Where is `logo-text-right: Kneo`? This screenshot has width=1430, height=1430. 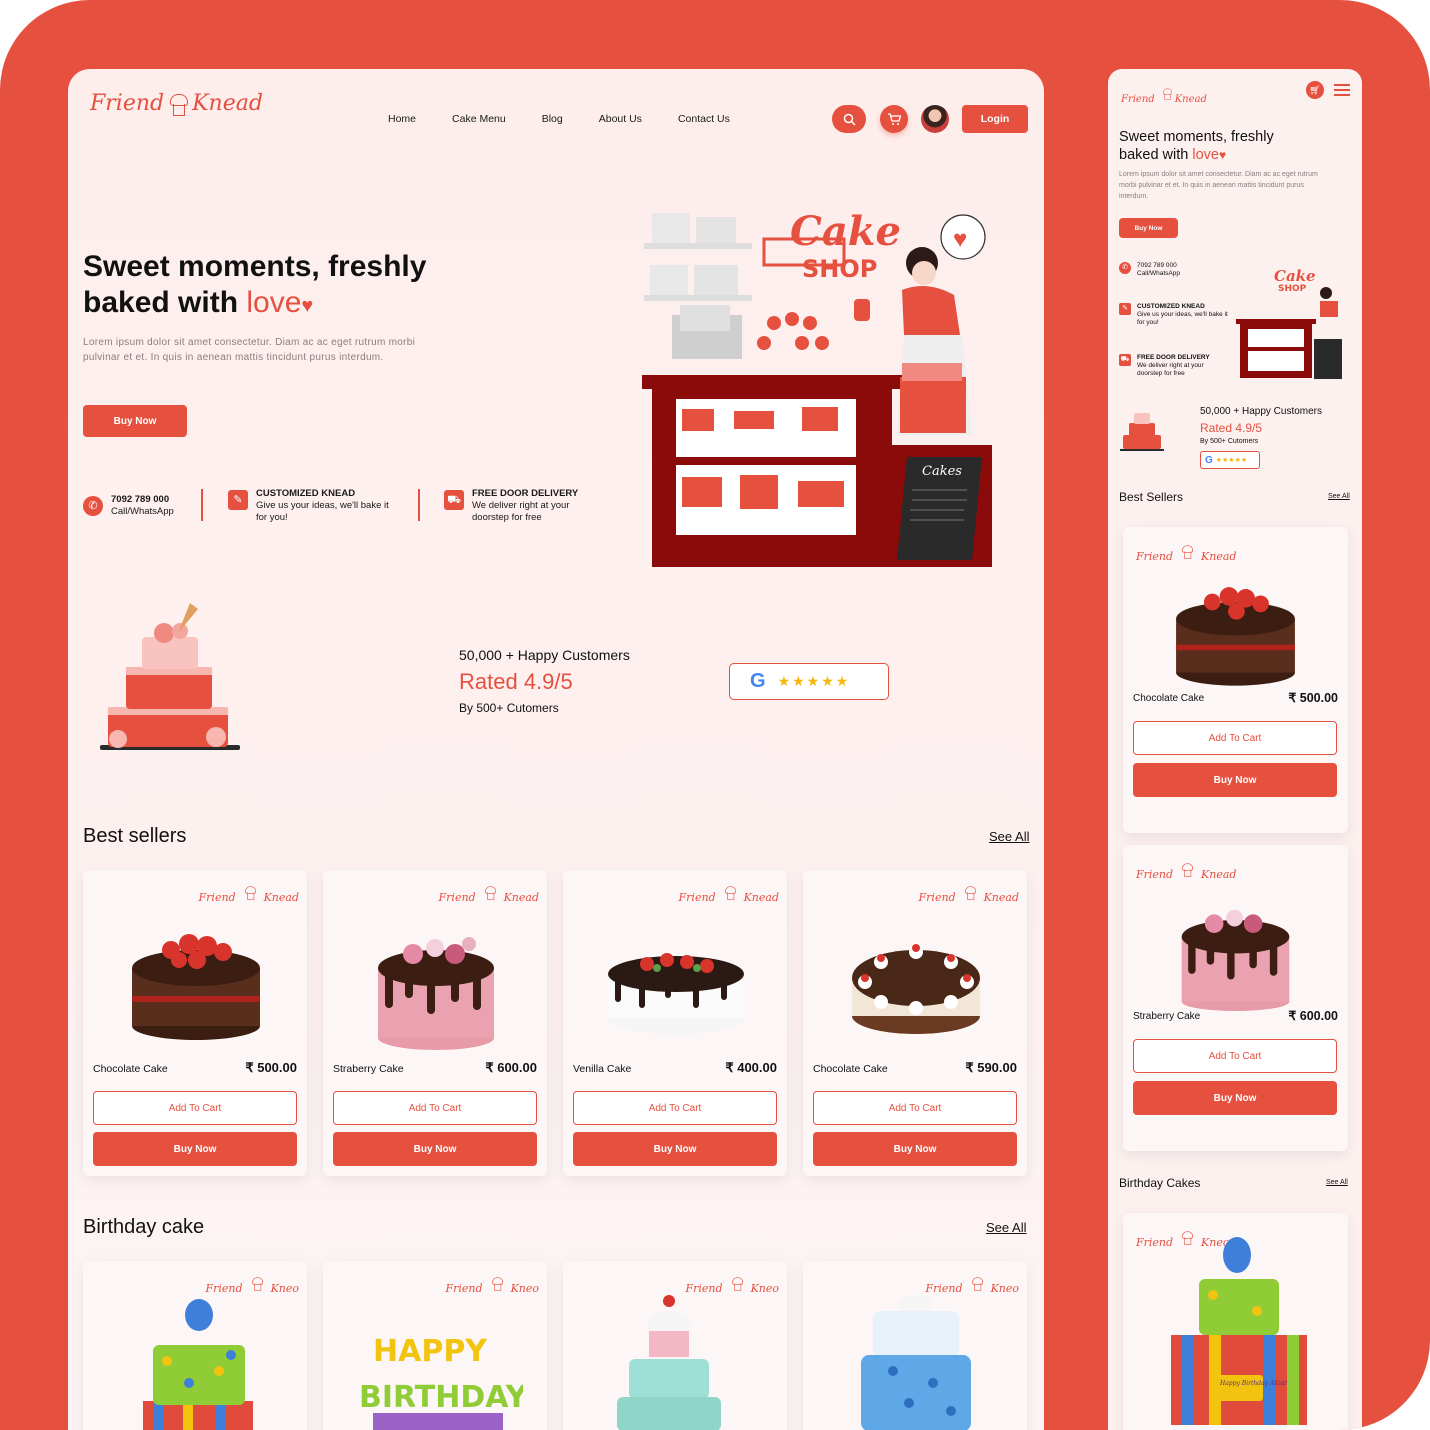 logo-text-right: Kneo is located at coordinates (764, 1288).